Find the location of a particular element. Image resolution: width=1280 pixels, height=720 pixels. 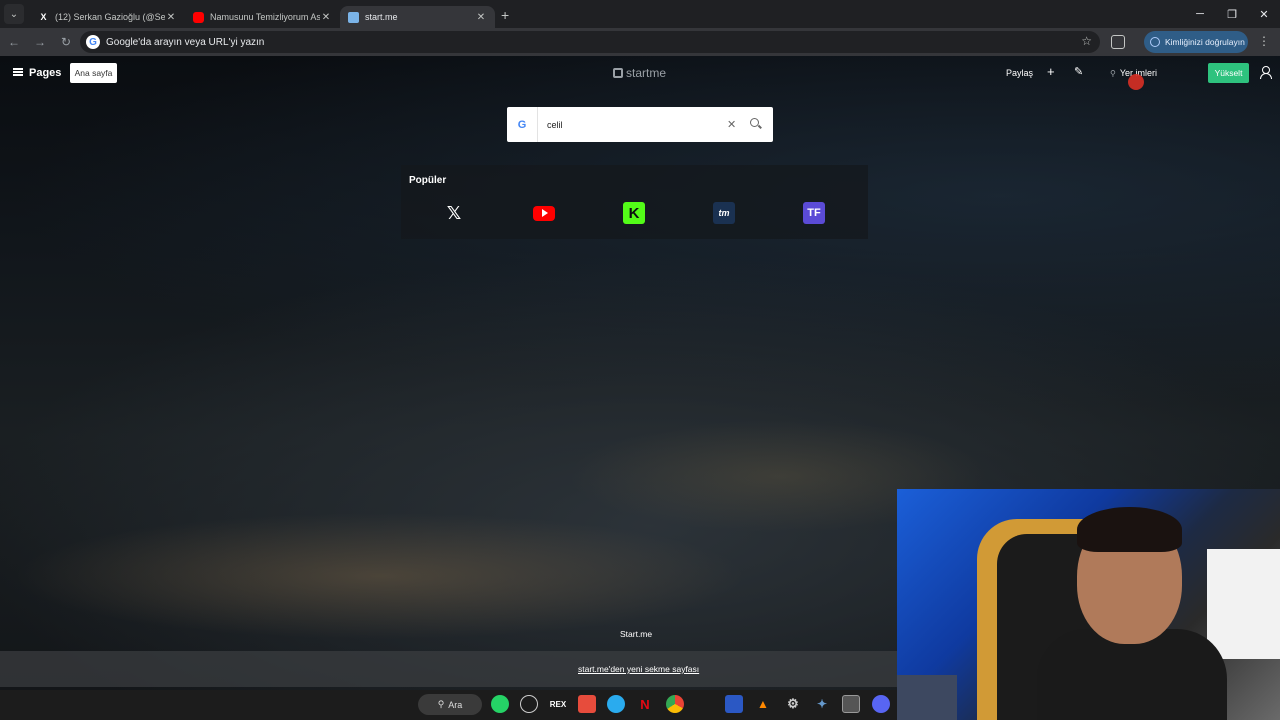

verify-label: Kimliğinizi doğrulayın is located at coordinates (1205, 42).